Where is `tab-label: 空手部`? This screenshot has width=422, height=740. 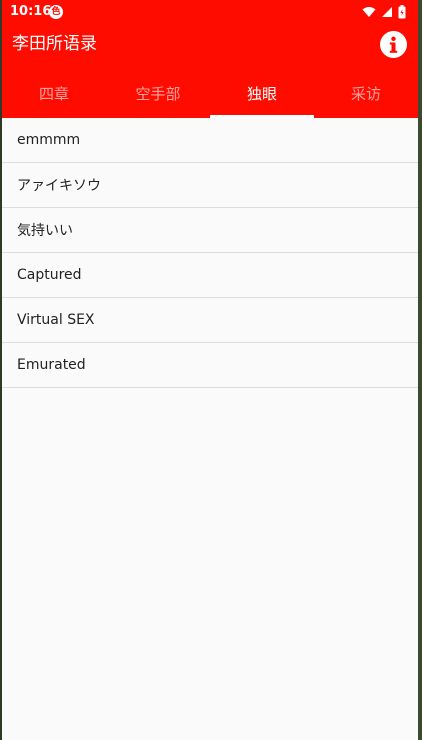 tab-label: 空手部 is located at coordinates (158, 93).